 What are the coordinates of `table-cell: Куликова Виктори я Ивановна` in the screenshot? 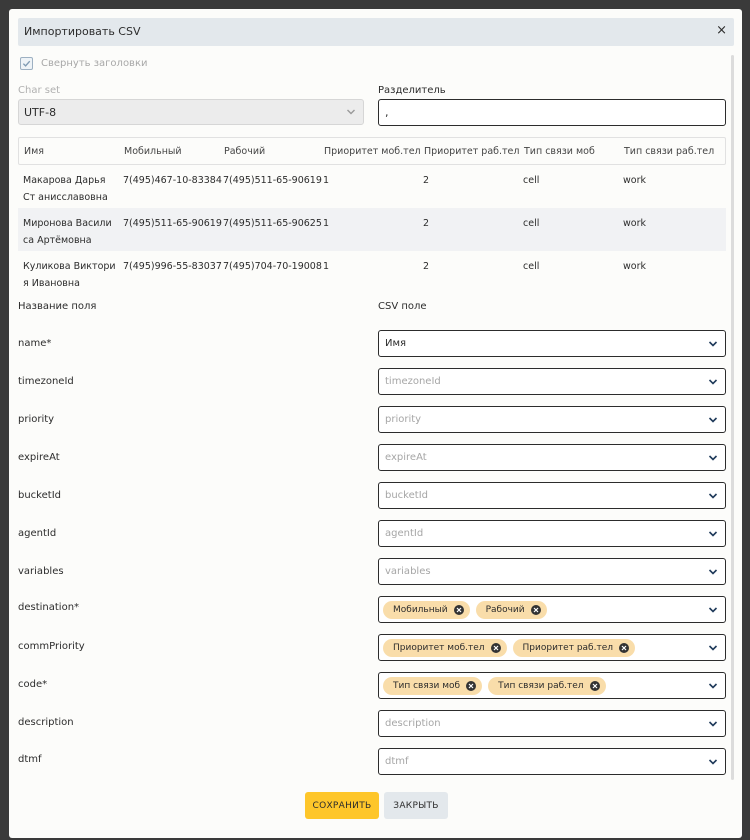 It's located at (69, 275).